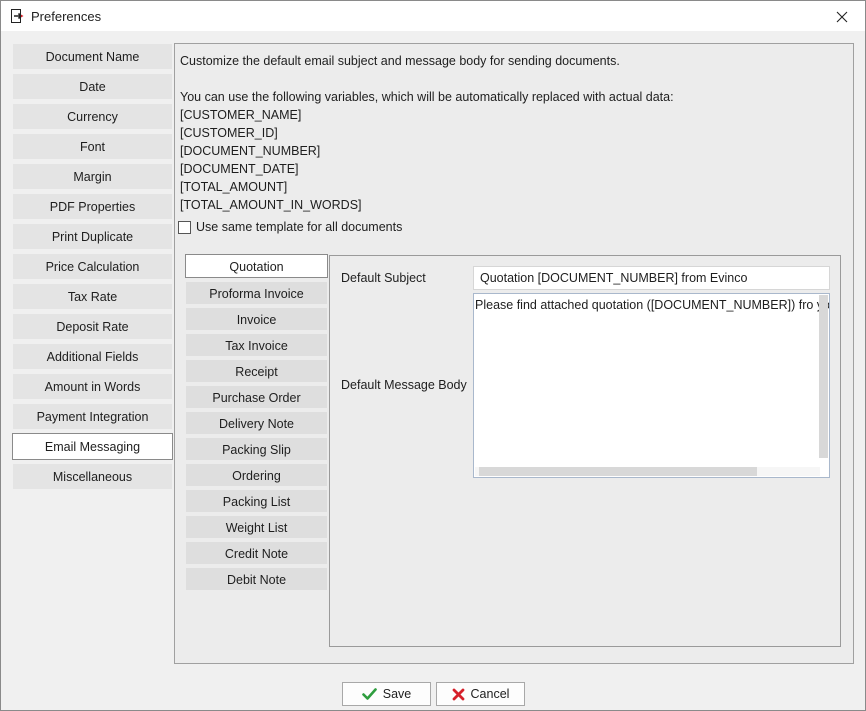 This screenshot has height=711, width=866. Describe the element at coordinates (92, 176) in the screenshot. I see `nav-item-margin: Margin` at that location.